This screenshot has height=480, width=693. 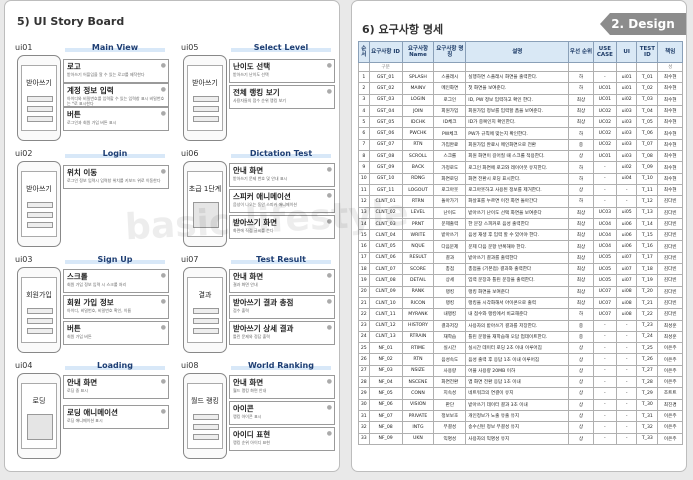 What do you see at coordinates (385, 156) in the screenshot?
I see `table-cell: GST_08` at bounding box center [385, 156].